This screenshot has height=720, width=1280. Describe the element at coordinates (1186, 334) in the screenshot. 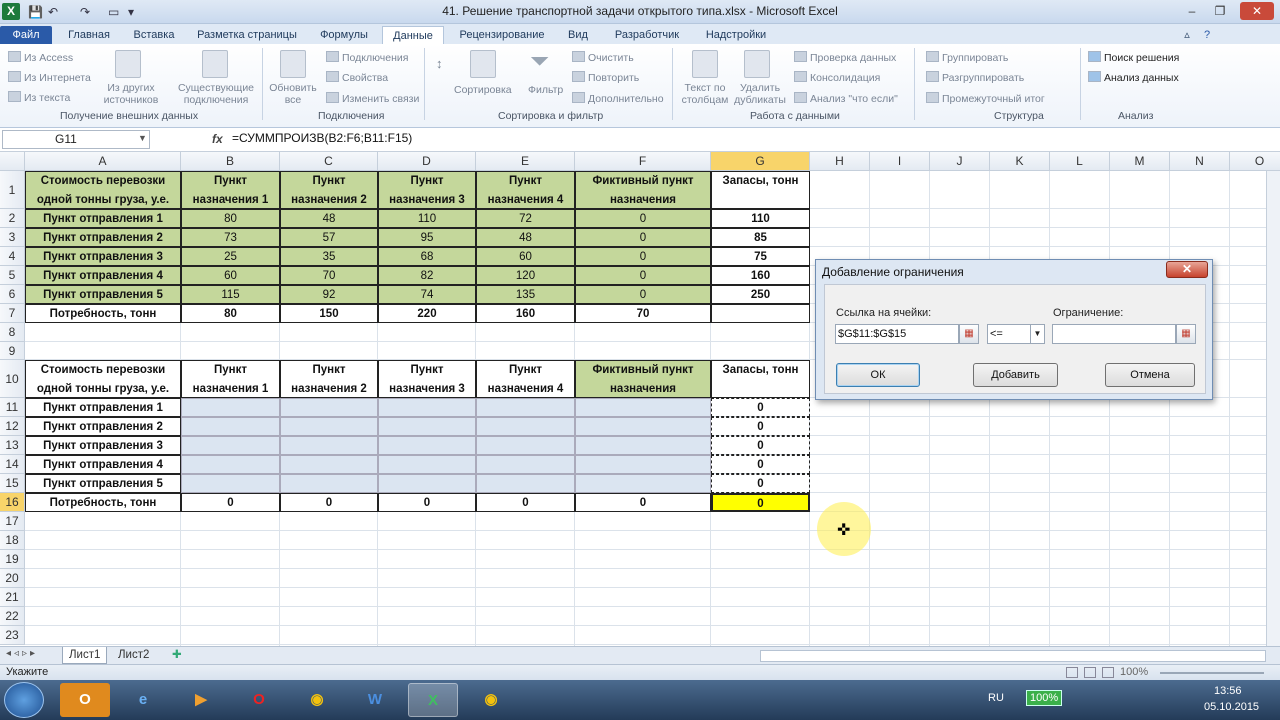

I see `constraint-picker-icon: ▦` at that location.